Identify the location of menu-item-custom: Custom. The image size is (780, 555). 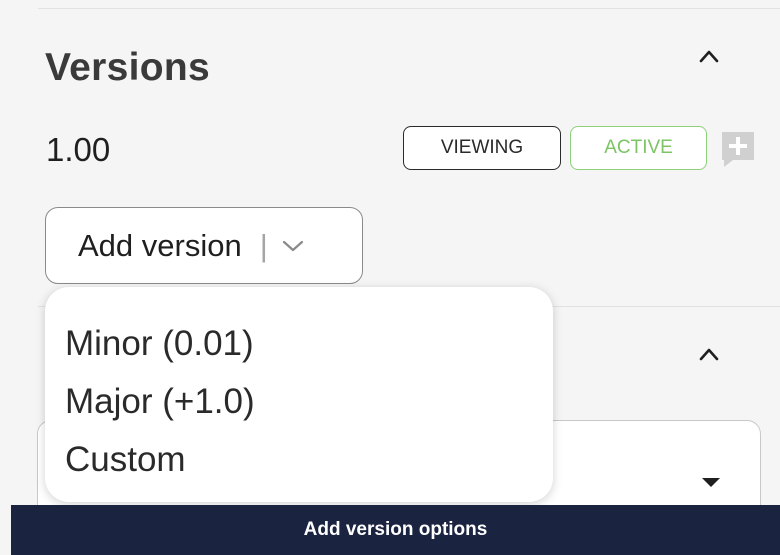
(299, 460).